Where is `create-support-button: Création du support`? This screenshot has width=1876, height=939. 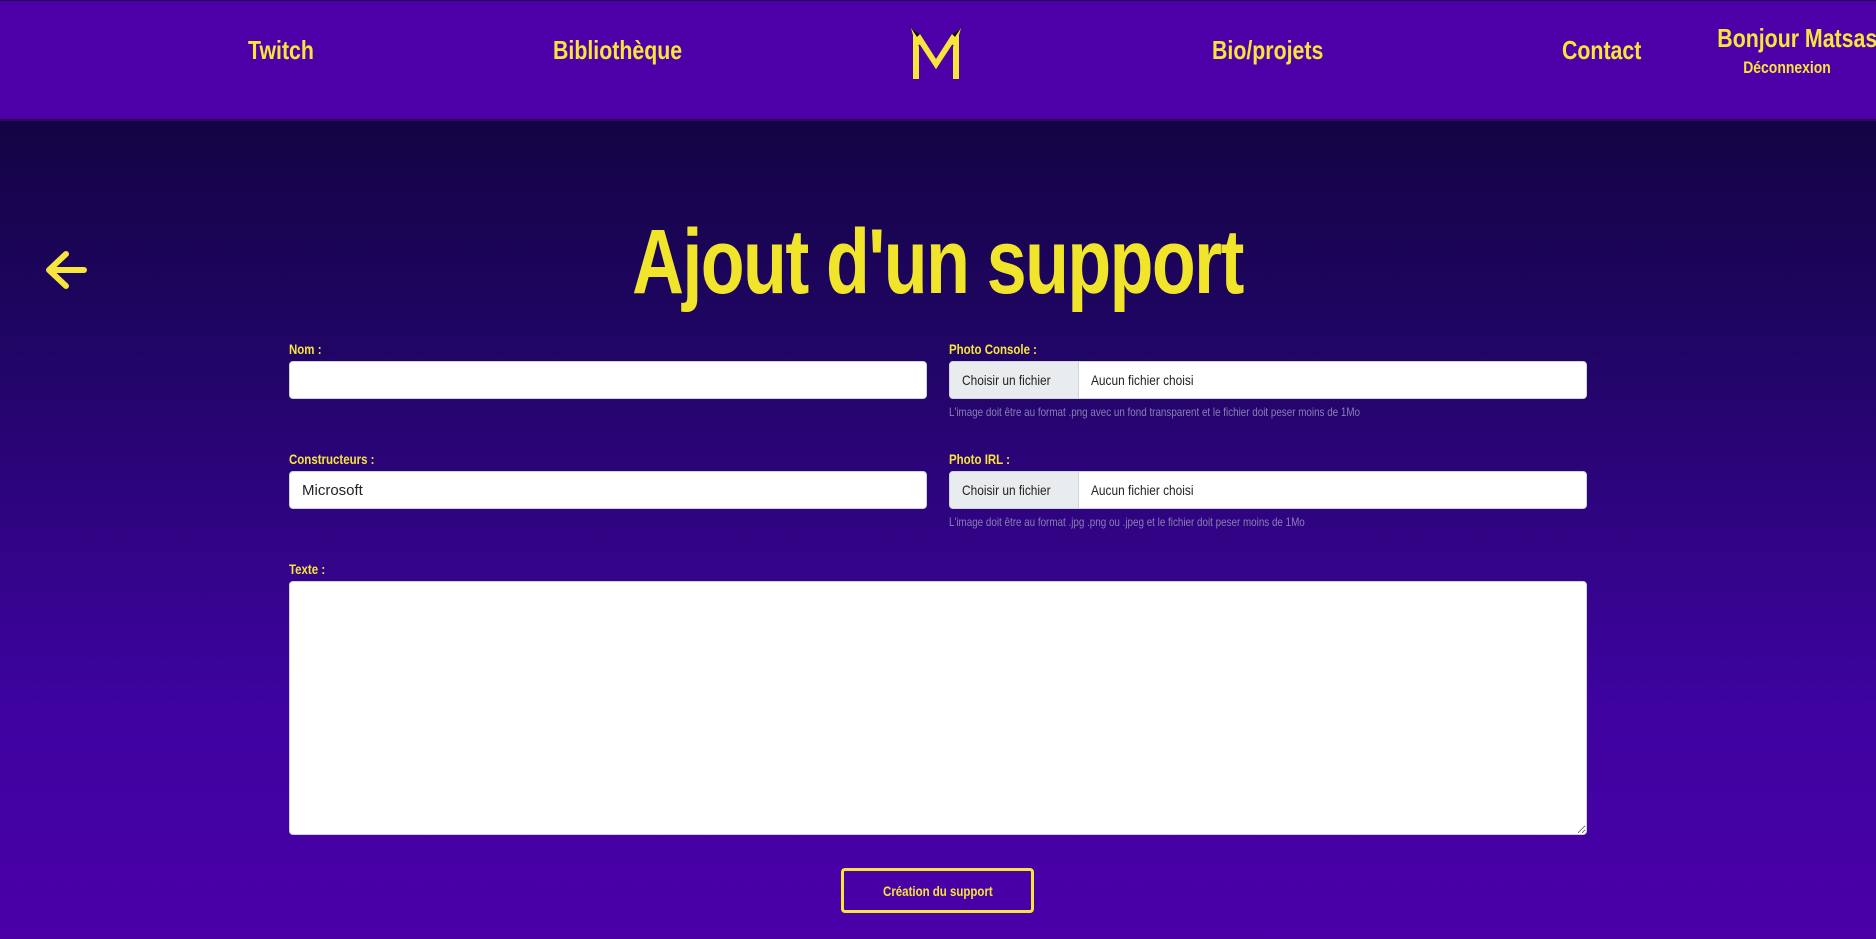 create-support-button: Création du support is located at coordinates (937, 890).